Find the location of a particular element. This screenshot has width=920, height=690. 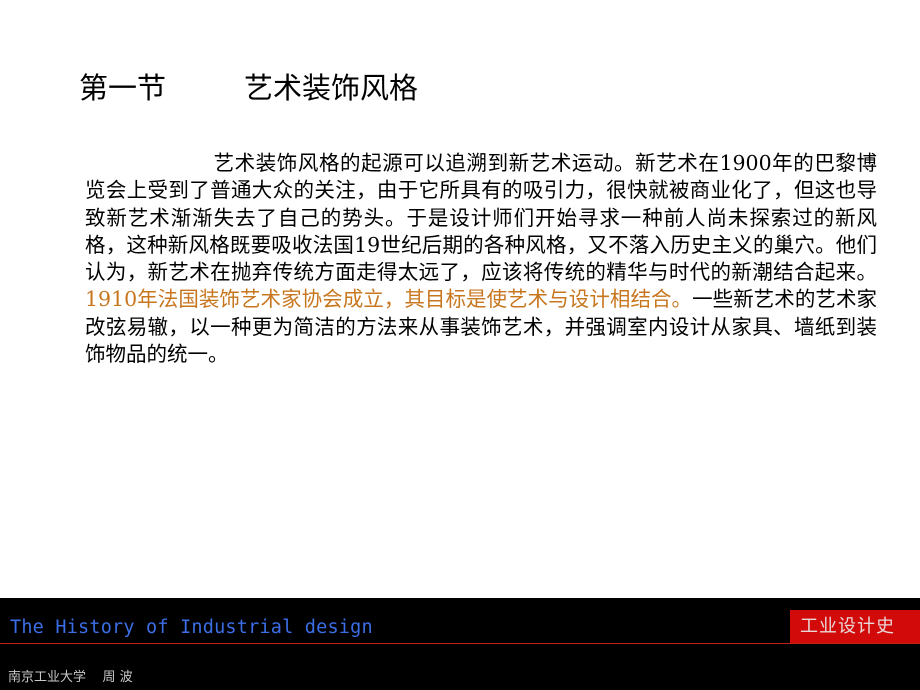

section-number: 第一节 is located at coordinates (123, 88).